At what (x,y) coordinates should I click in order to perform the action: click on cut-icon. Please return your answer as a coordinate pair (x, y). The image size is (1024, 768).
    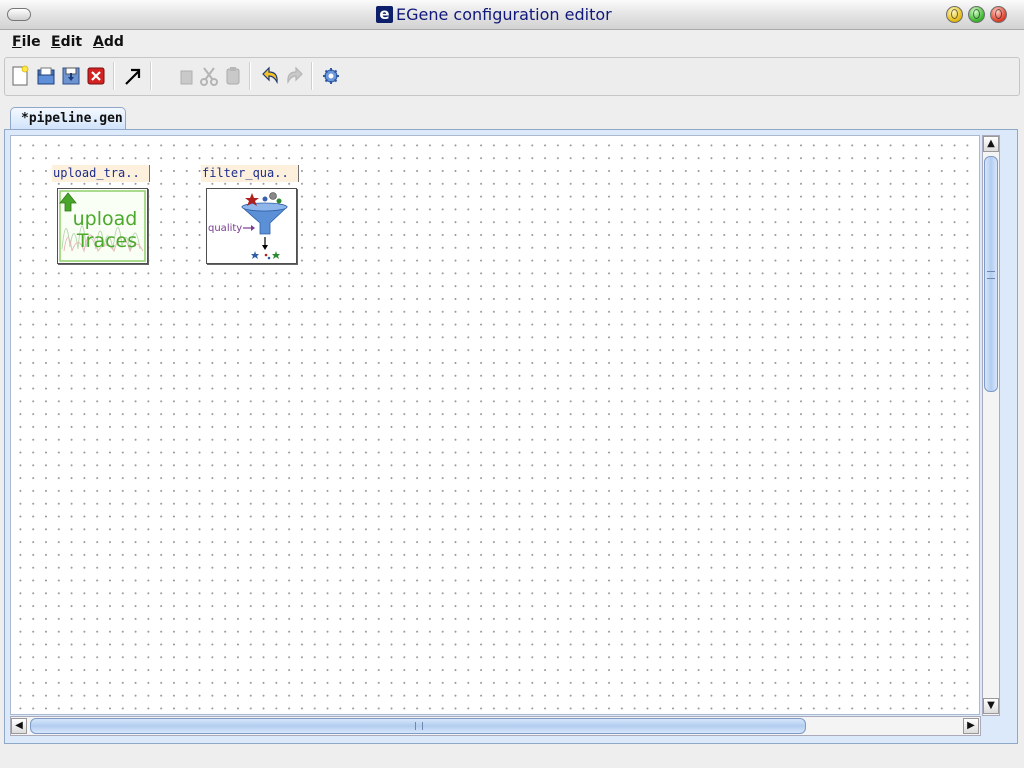
    Looking at the image, I should click on (209, 76).